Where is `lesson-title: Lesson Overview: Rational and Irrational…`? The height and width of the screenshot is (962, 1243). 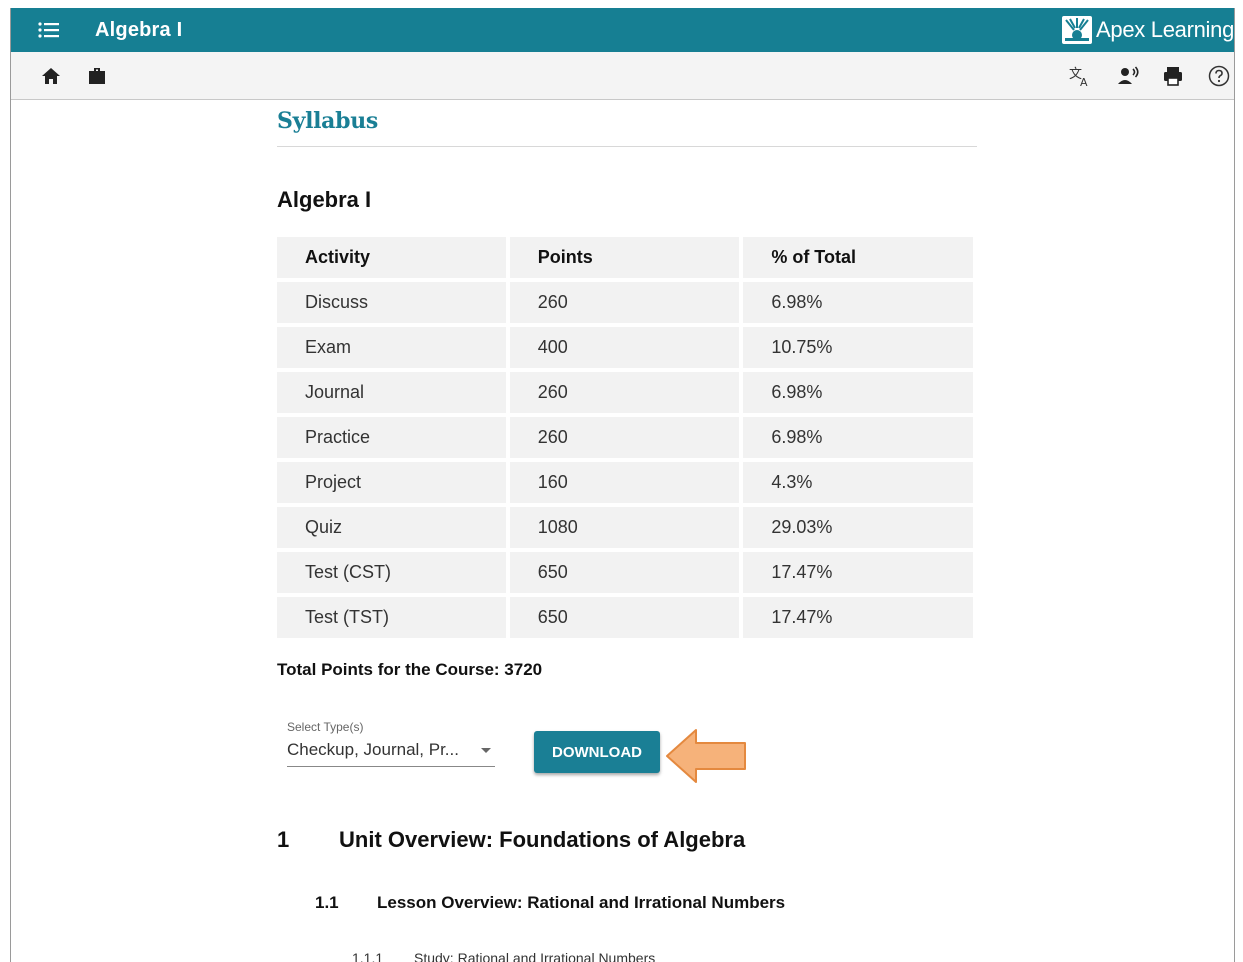
lesson-title: Lesson Overview: Rational and Irrational… is located at coordinates (581, 902).